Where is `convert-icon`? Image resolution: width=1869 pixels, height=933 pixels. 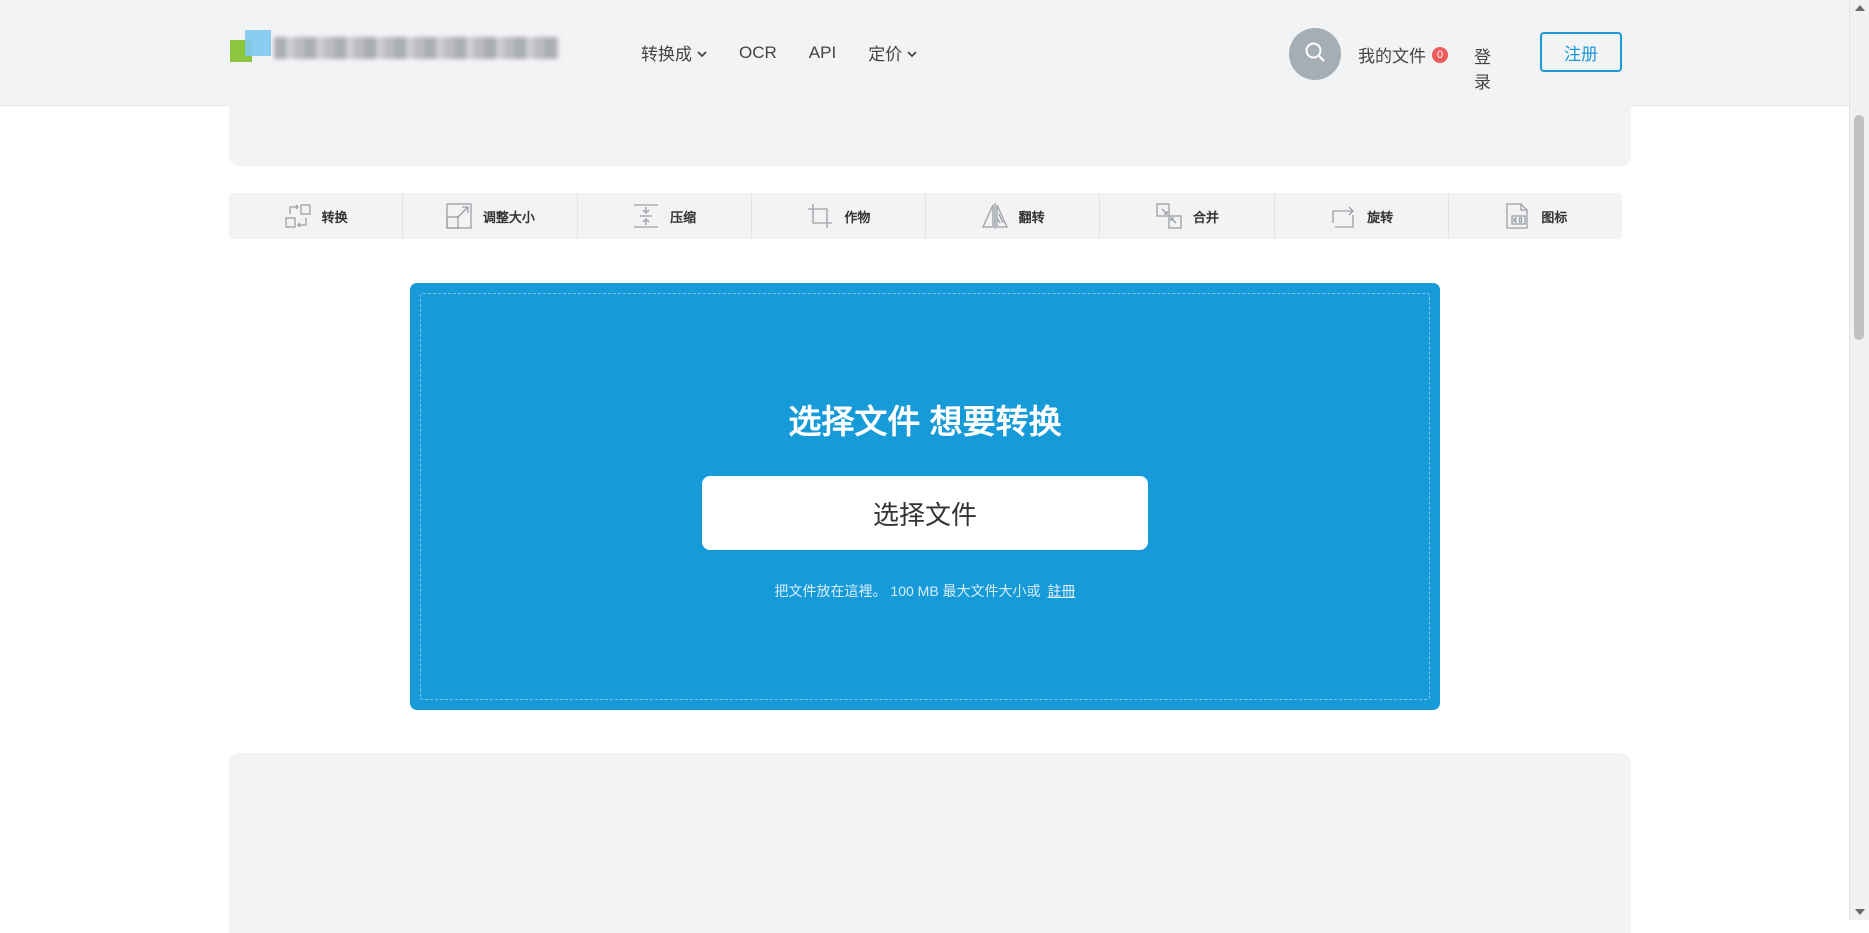
convert-icon is located at coordinates (298, 216).